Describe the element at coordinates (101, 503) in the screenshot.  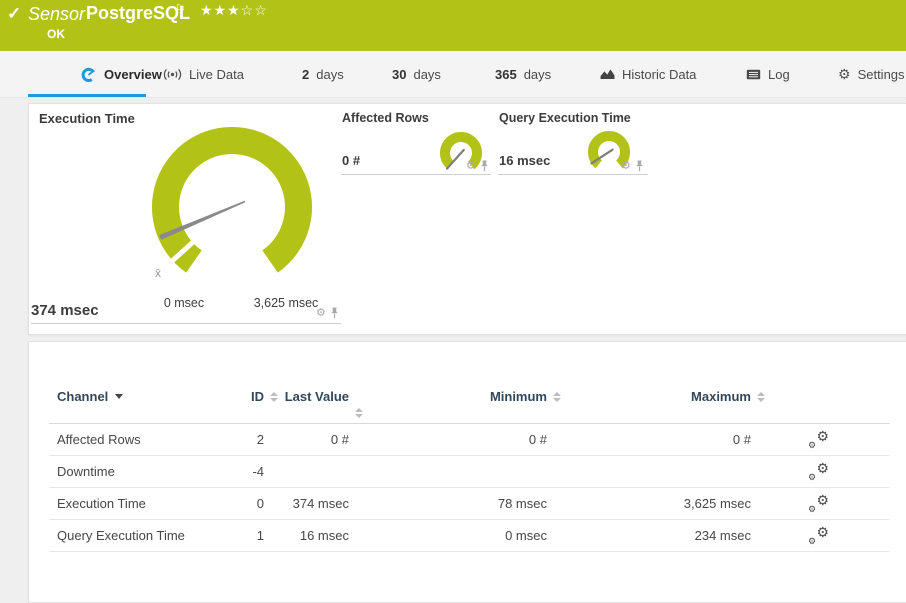
I see `channel-name: Execution Time` at that location.